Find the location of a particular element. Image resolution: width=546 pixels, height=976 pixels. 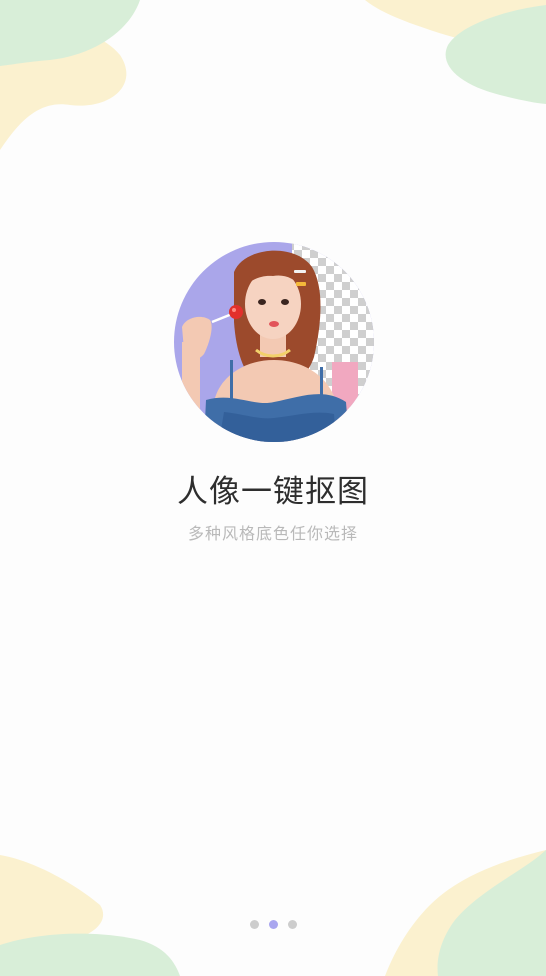

decor-blob-bottom-left-green is located at coordinates (90, 954).